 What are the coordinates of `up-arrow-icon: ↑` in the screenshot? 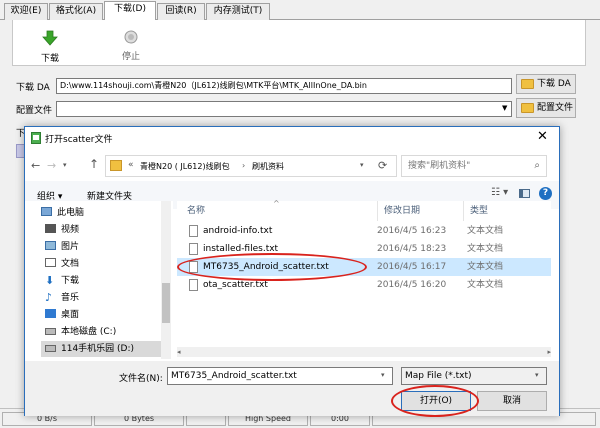 It's located at (94, 164).